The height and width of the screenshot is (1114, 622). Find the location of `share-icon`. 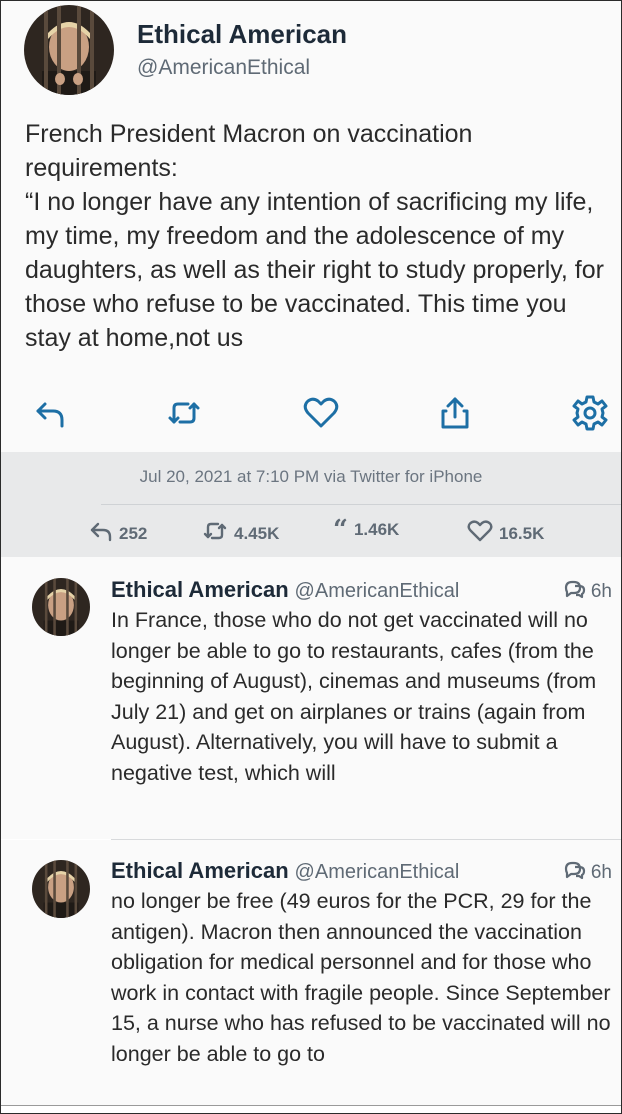

share-icon is located at coordinates (455, 415).